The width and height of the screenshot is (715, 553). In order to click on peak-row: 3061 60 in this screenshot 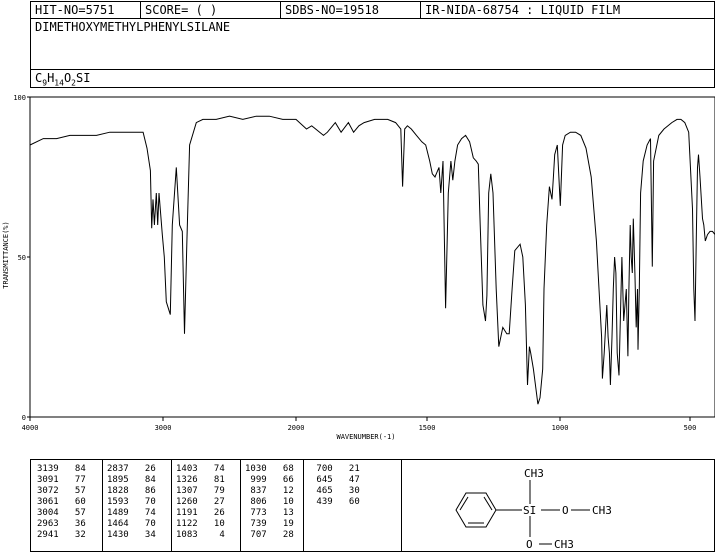, I will do `click(61, 502)`.